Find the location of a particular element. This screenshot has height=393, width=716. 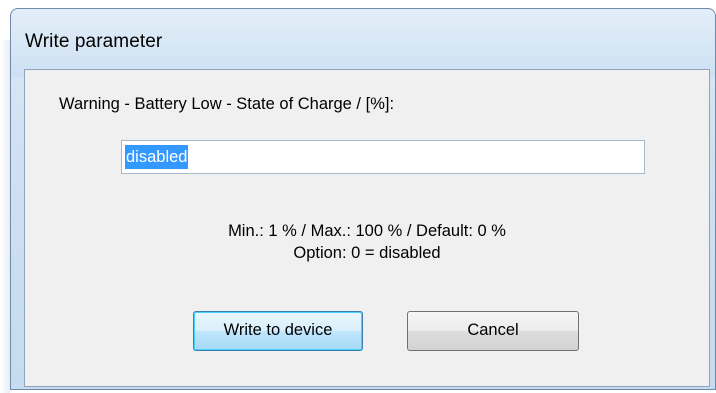

cancel-button: Cancel is located at coordinates (493, 331).